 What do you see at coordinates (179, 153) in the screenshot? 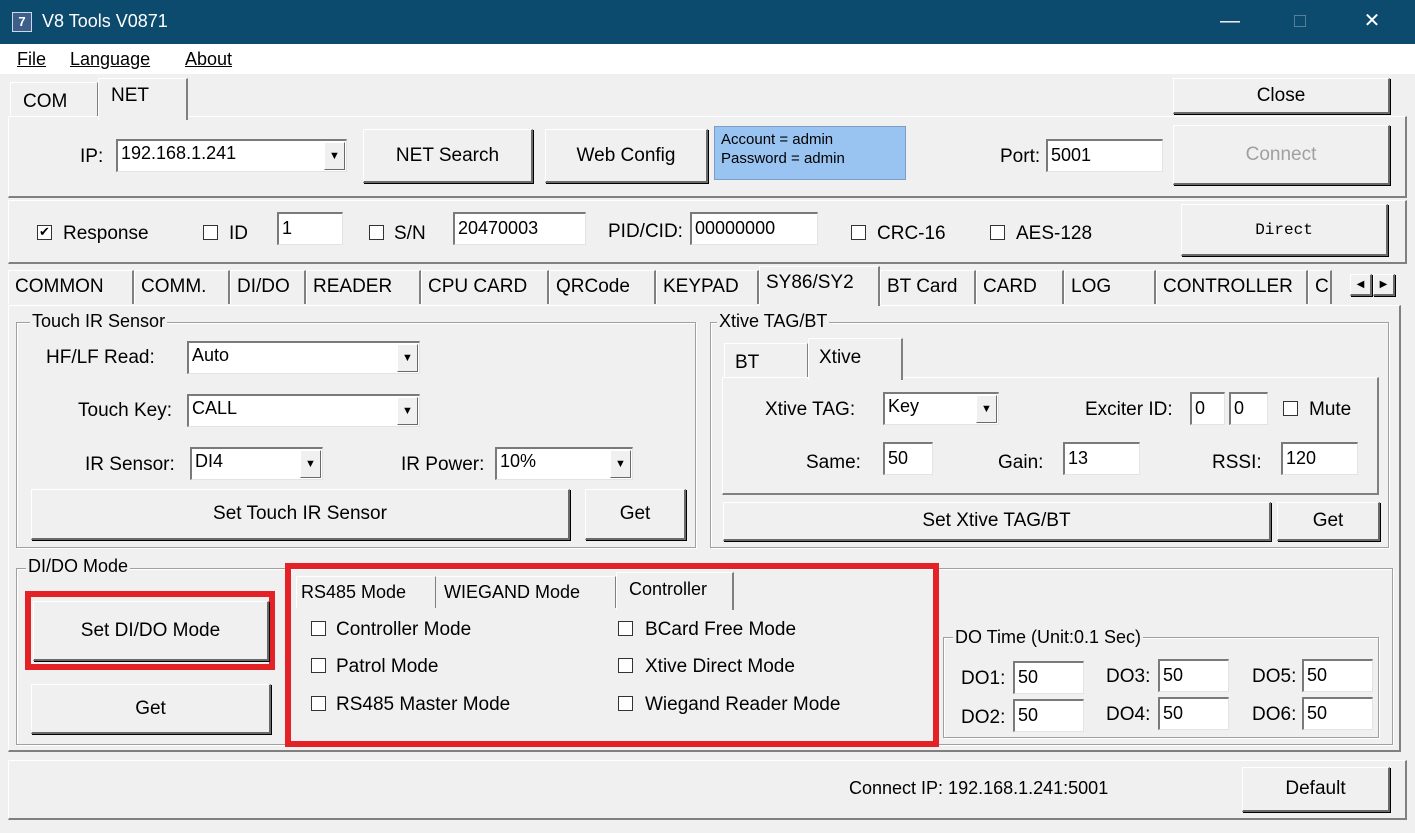
I see `ip-value: 192.168.1.241` at bounding box center [179, 153].